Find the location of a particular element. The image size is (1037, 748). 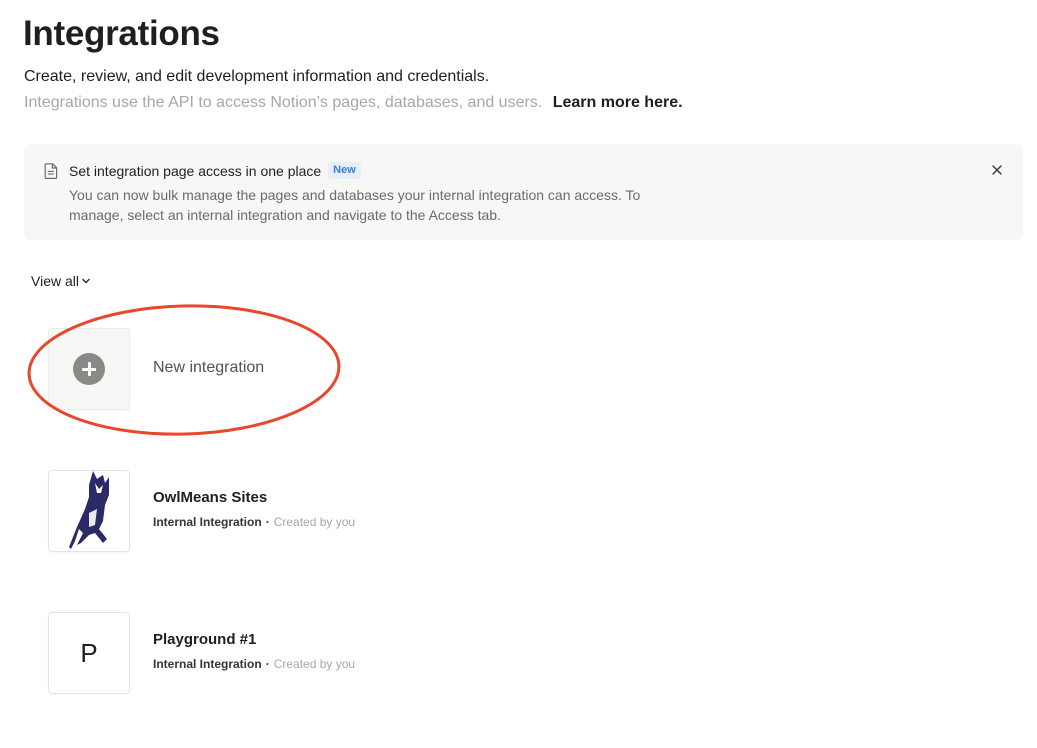

plus-circle-icon is located at coordinates (89, 369).